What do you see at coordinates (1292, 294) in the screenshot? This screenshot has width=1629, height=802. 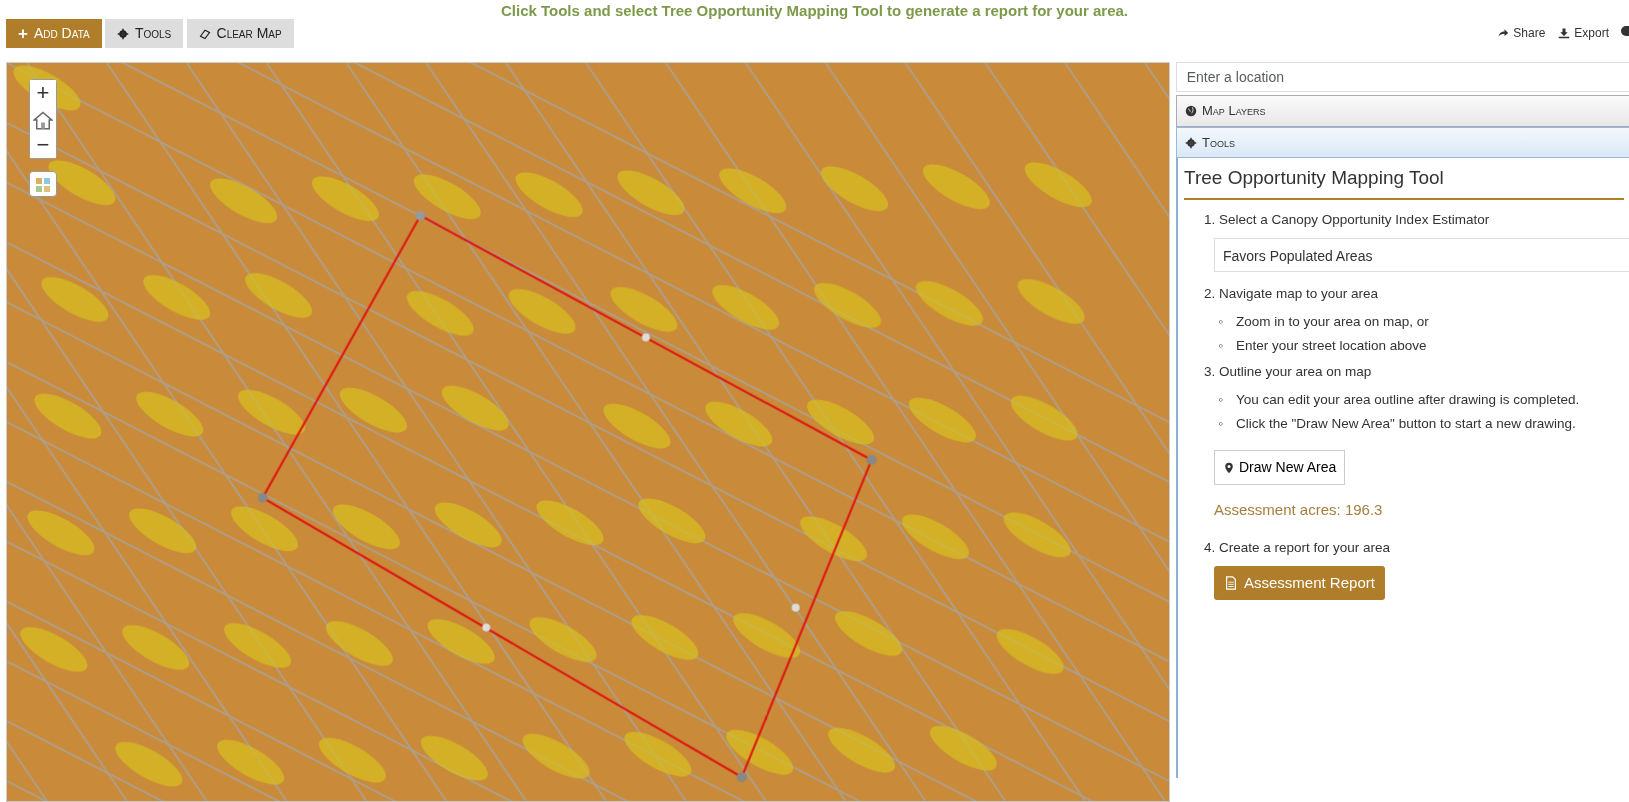 I see `step-text: 2. Navigate map to your area` at bounding box center [1292, 294].